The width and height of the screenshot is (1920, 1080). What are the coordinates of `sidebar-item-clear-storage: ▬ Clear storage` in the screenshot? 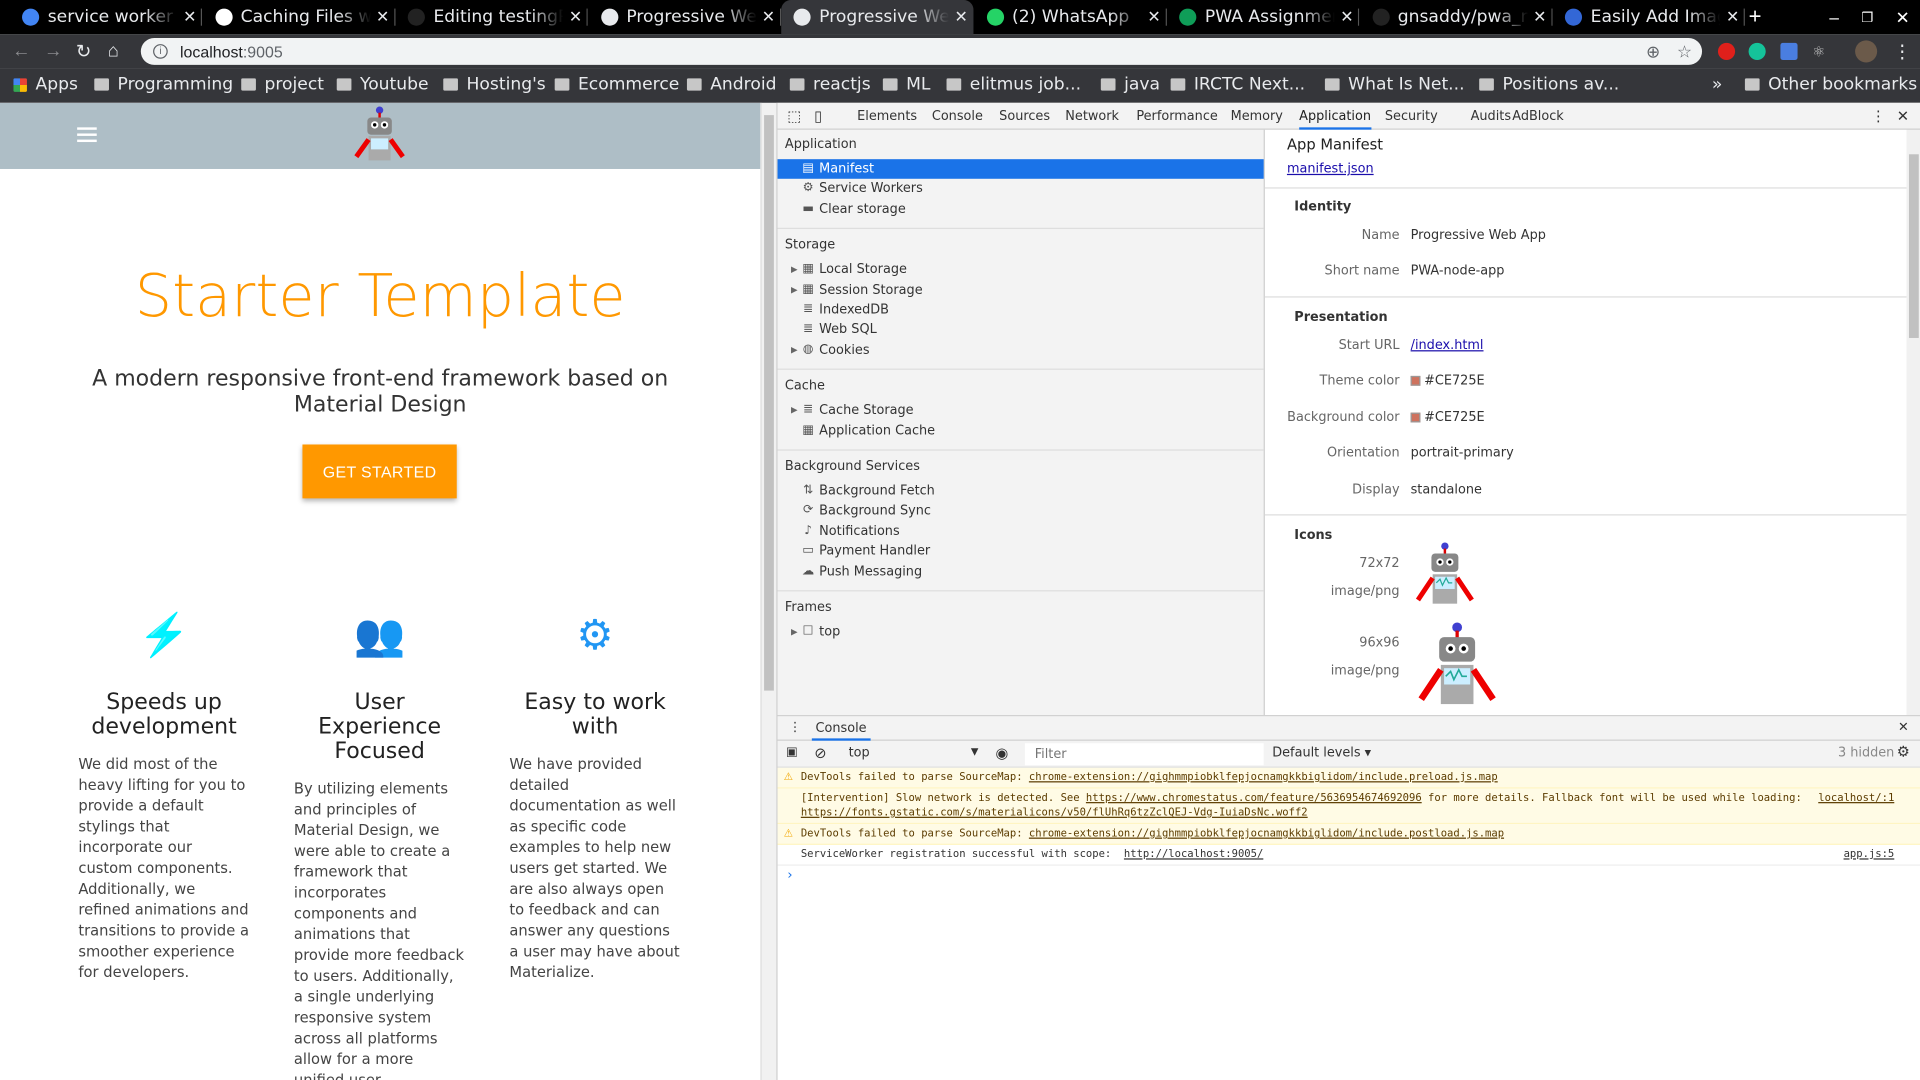 It's located at (1021, 209).